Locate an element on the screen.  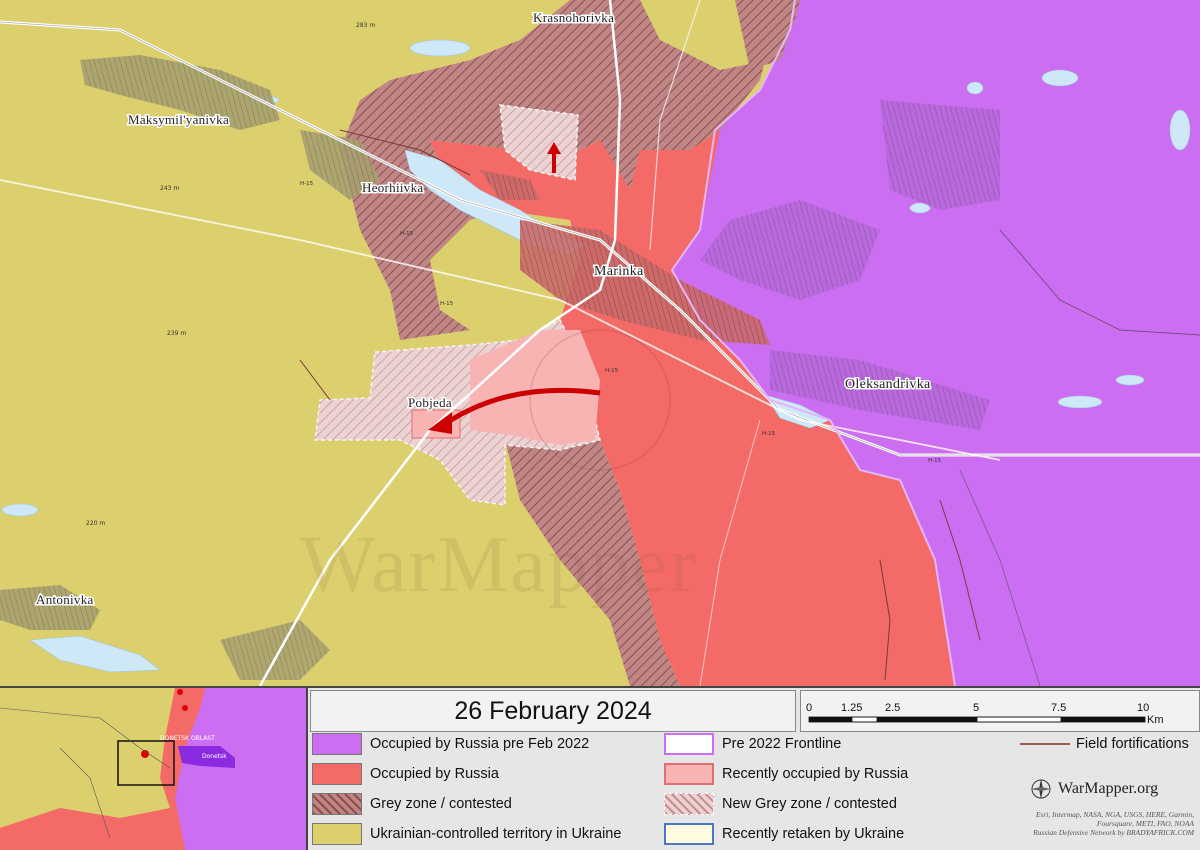
inset-map: DONETSK OBLAST Donetsk is located at coordinates (154, 769).